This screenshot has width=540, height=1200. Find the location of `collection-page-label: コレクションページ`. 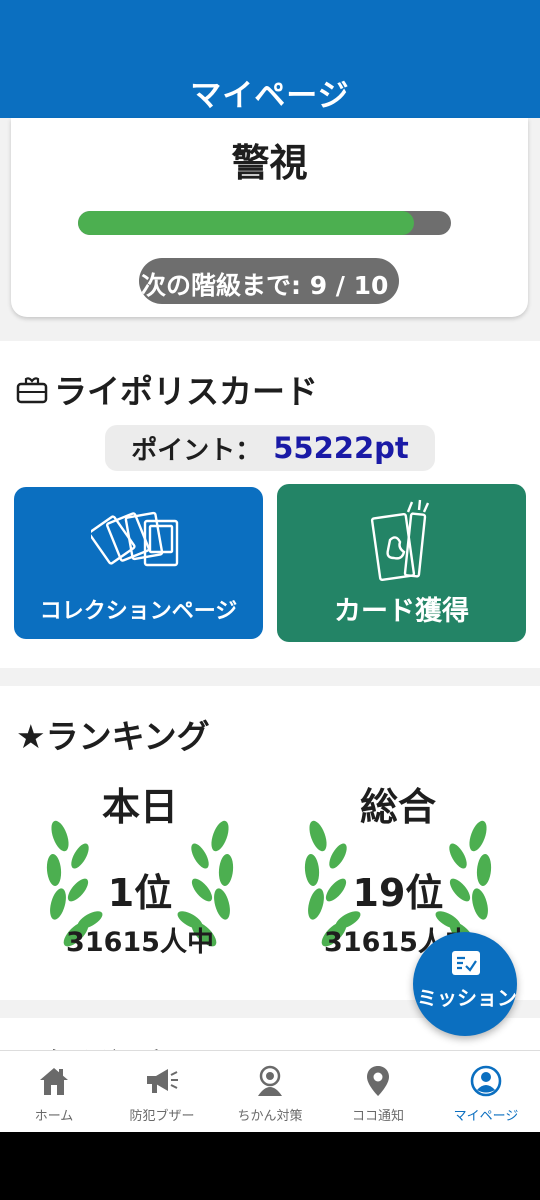

collection-page-label: コレクションページ is located at coordinates (138, 611).